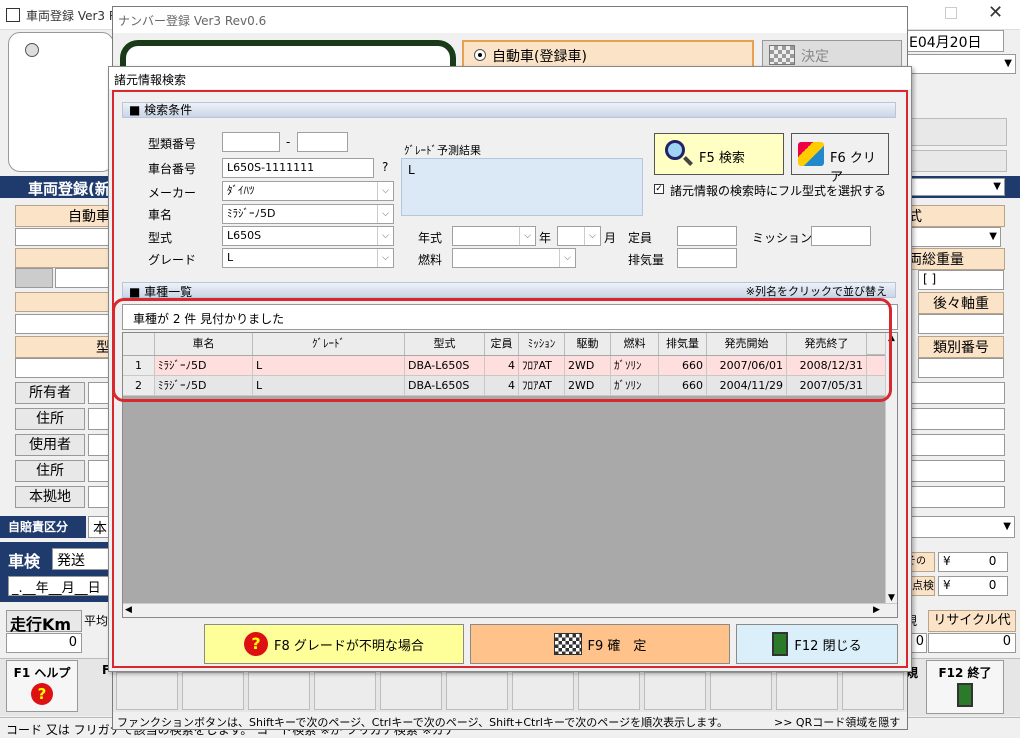 The image size is (1020, 738). I want to click on vehicle-list-title: ■ 車種一覧, so click(161, 292).